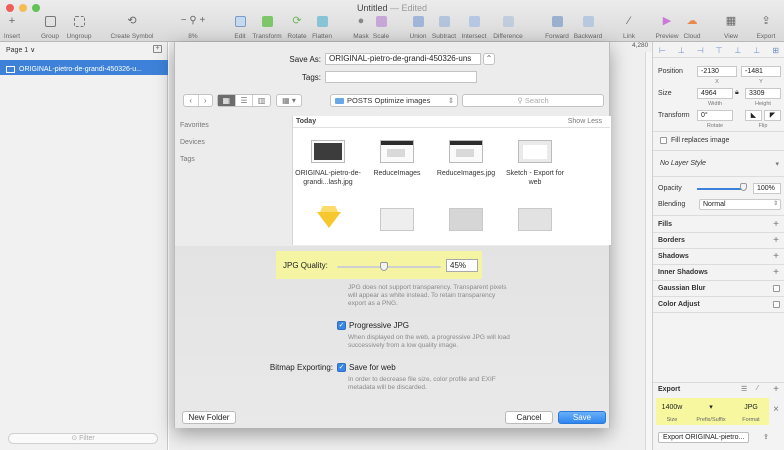 The height and width of the screenshot is (450, 784). What do you see at coordinates (585, 121) in the screenshot?
I see `show-less-link: Show Less` at bounding box center [585, 121].